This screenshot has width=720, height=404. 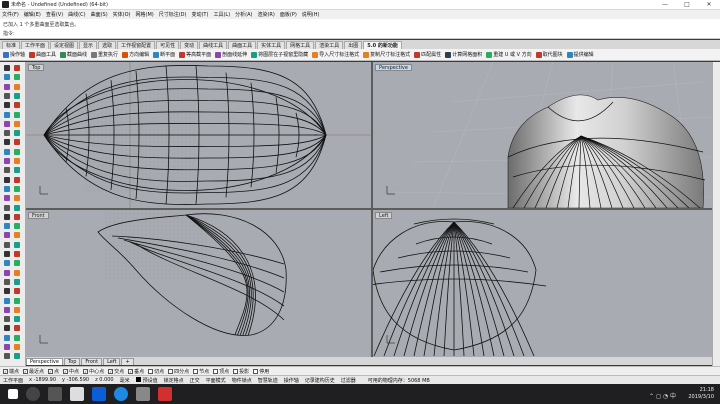 I want to click on menu-item: 面板(P), so click(x=288, y=14).